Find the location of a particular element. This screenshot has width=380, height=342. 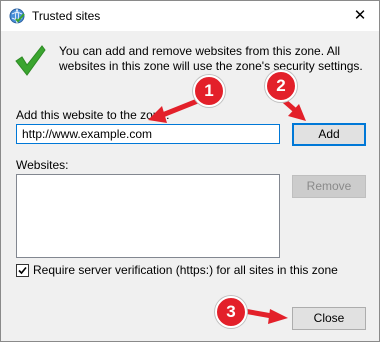

step-marker-3: 3 is located at coordinates (231, 312).